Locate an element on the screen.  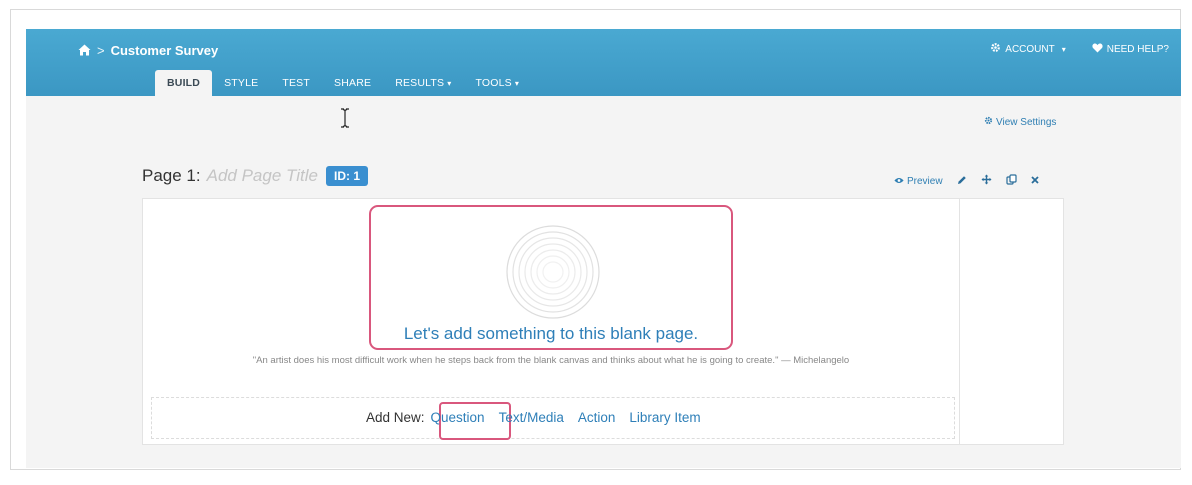
main-tabs: BUILD STYLE TEST SHARE RESULTS ▾ TOOLS ▾ is located at coordinates (343, 83).